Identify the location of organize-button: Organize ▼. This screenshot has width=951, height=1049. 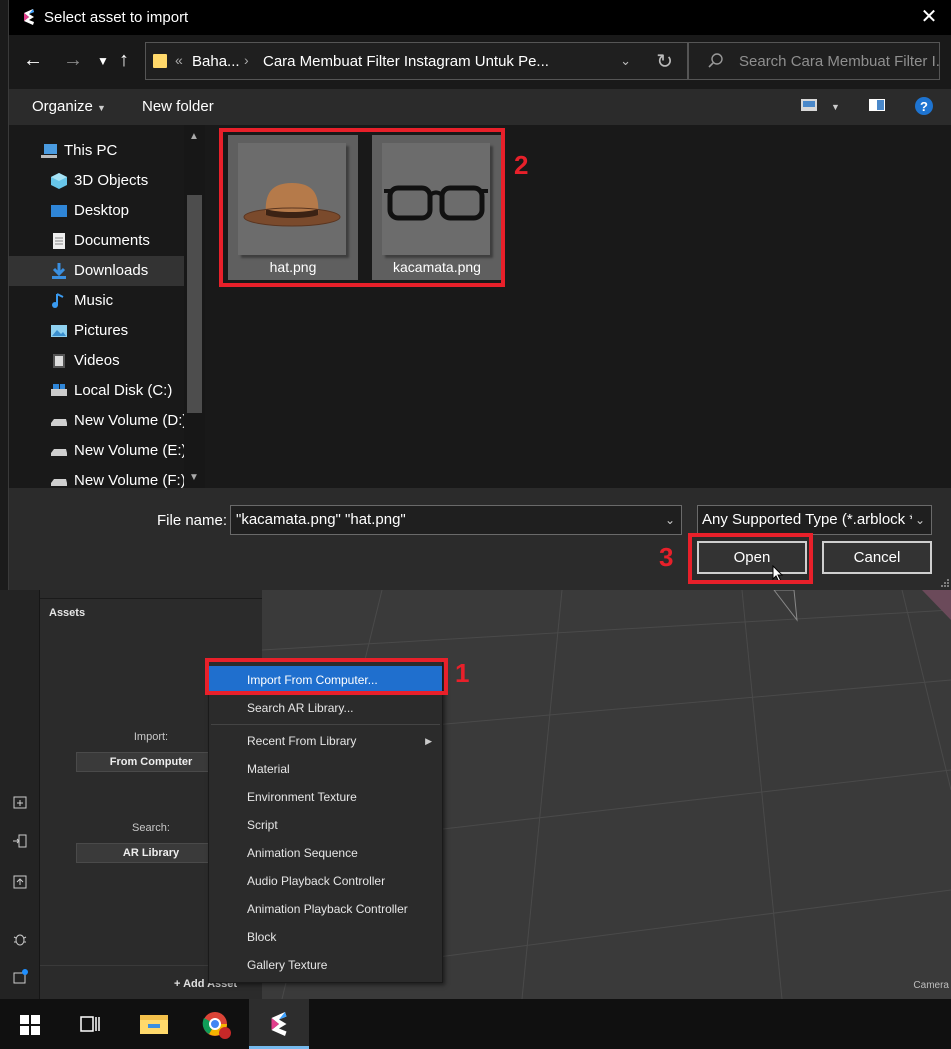
(69, 106).